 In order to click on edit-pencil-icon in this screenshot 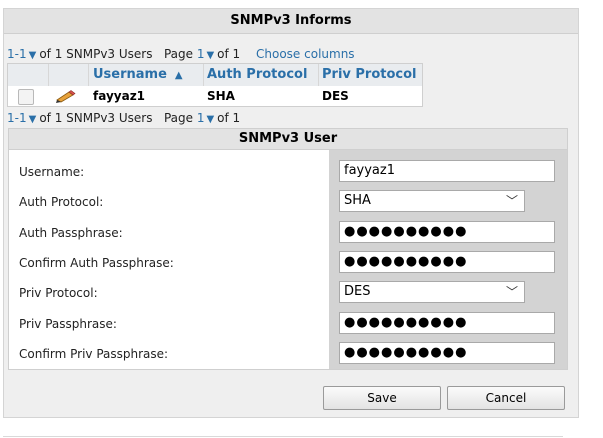, I will do `click(66, 96)`.